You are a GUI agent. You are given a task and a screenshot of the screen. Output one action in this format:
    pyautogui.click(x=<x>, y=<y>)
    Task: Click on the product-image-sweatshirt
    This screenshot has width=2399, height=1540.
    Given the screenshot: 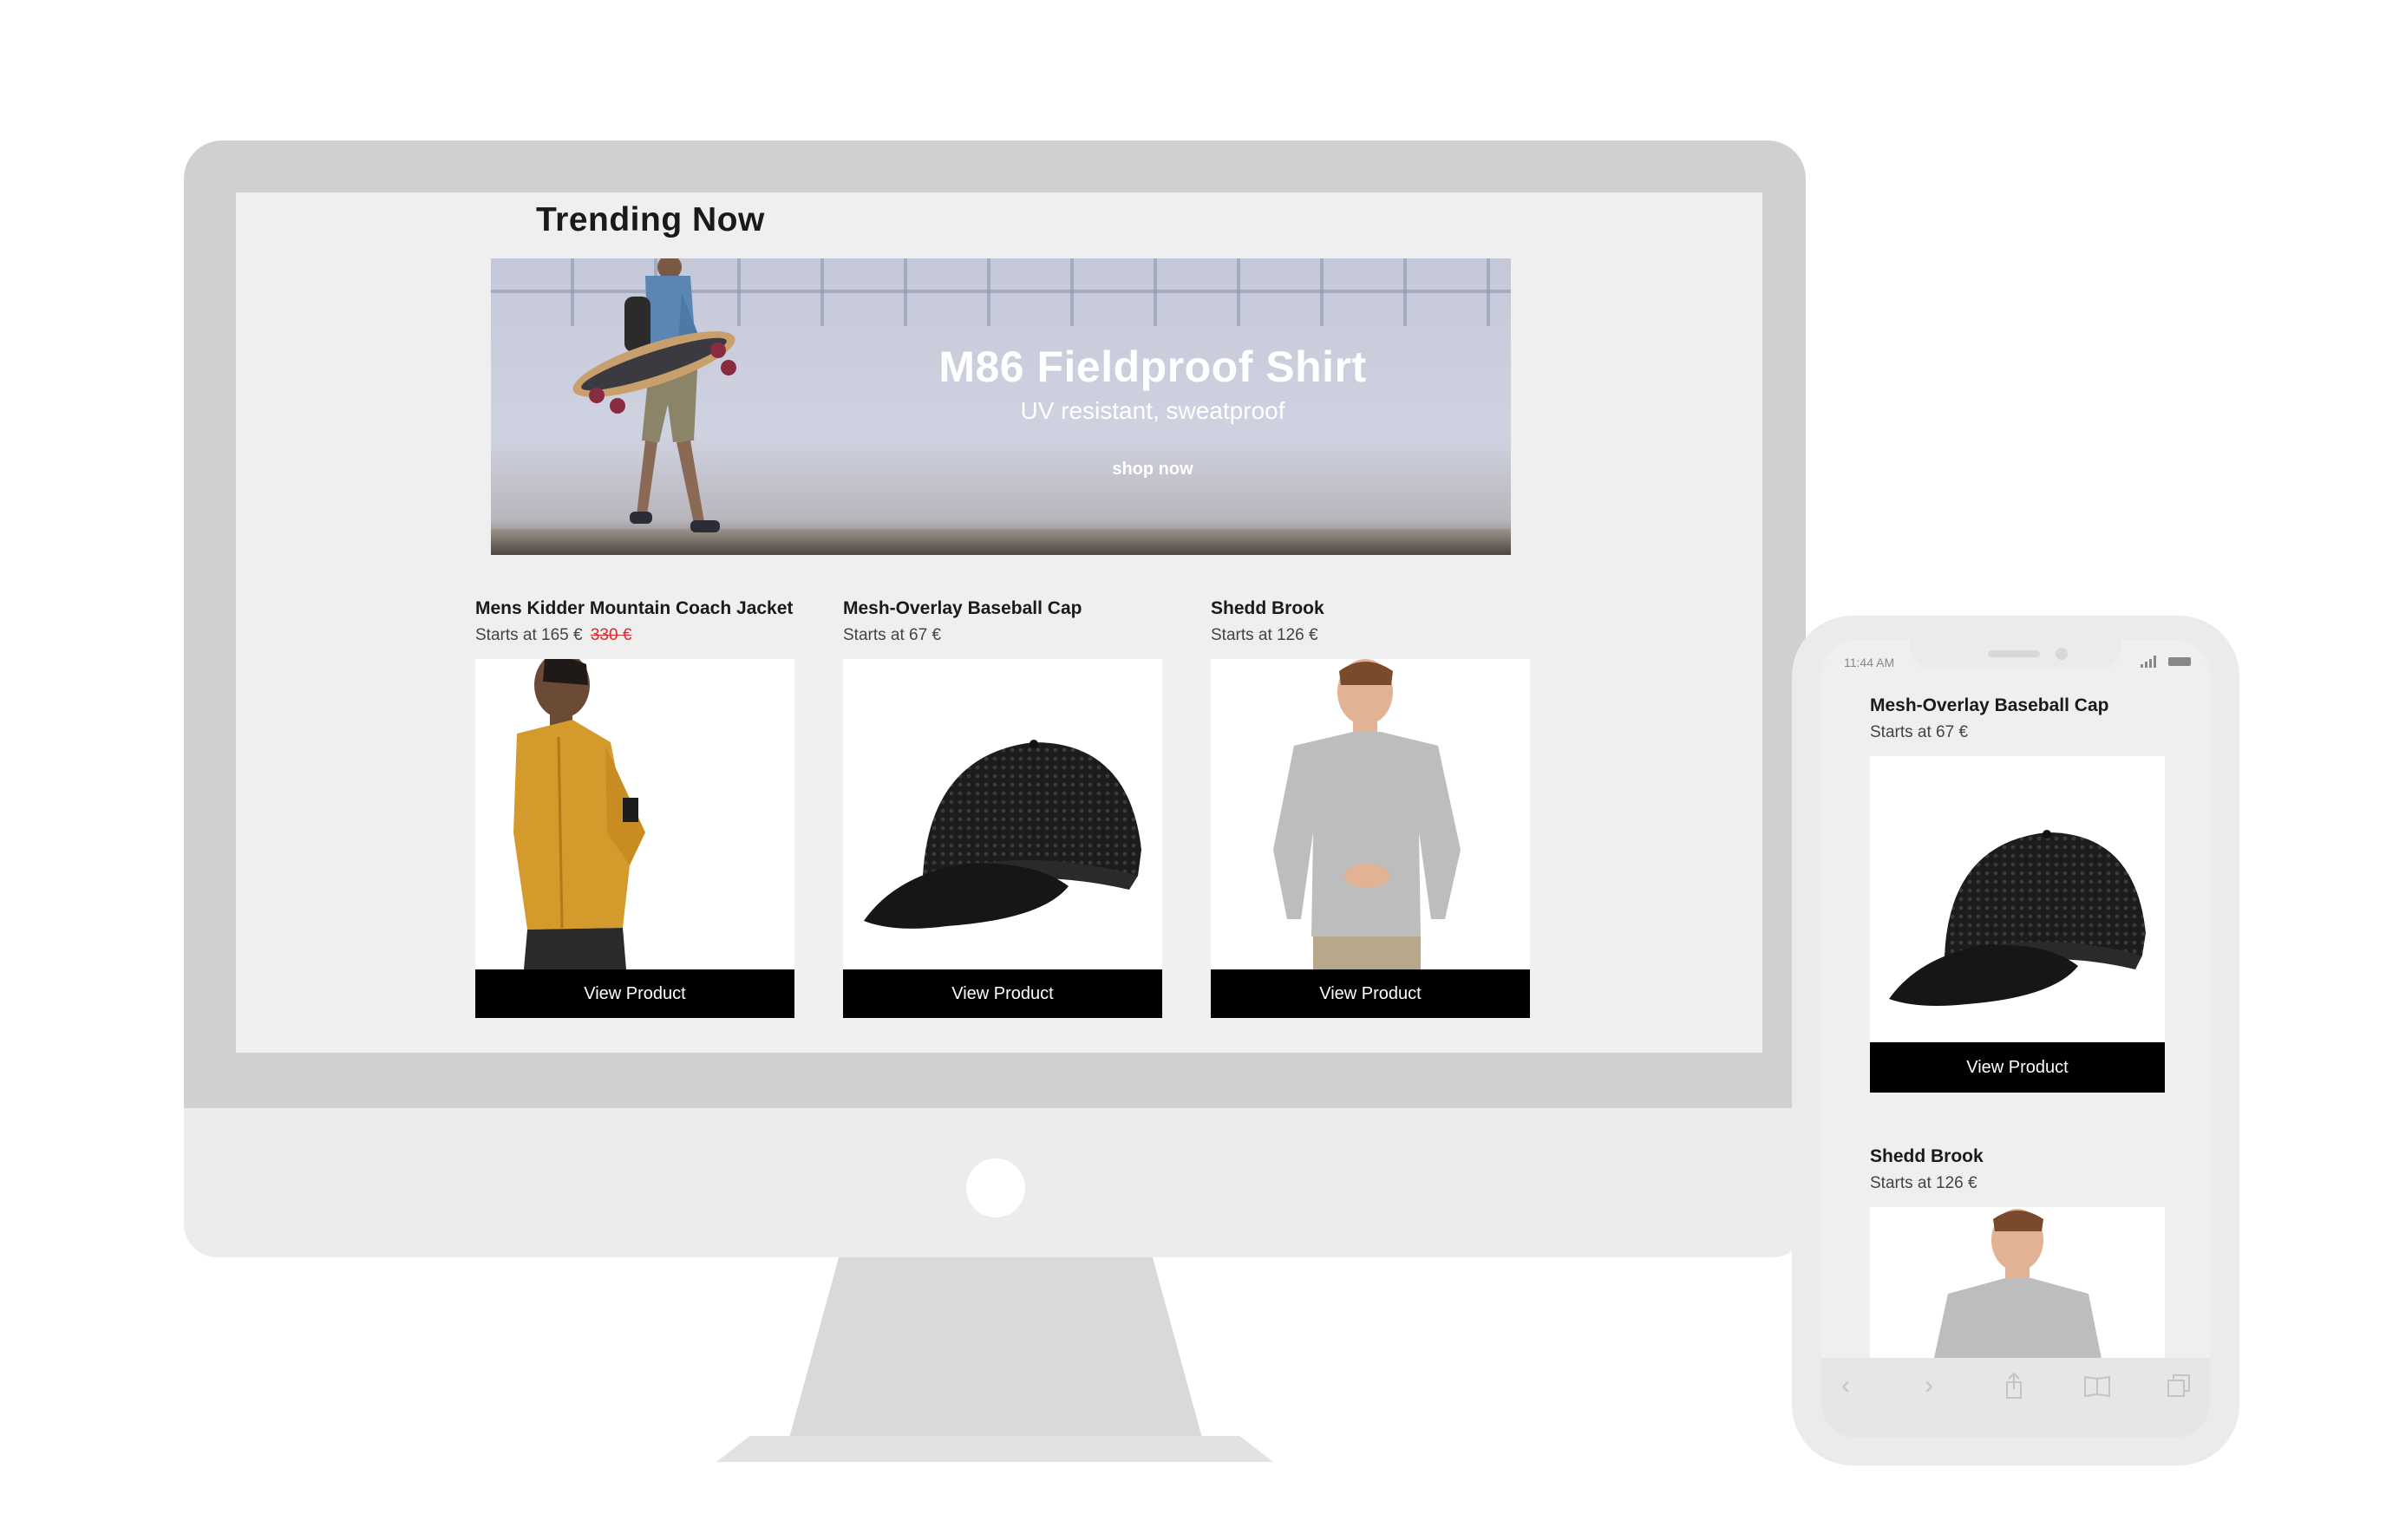 What is the action you would take?
    pyautogui.click(x=1370, y=814)
    